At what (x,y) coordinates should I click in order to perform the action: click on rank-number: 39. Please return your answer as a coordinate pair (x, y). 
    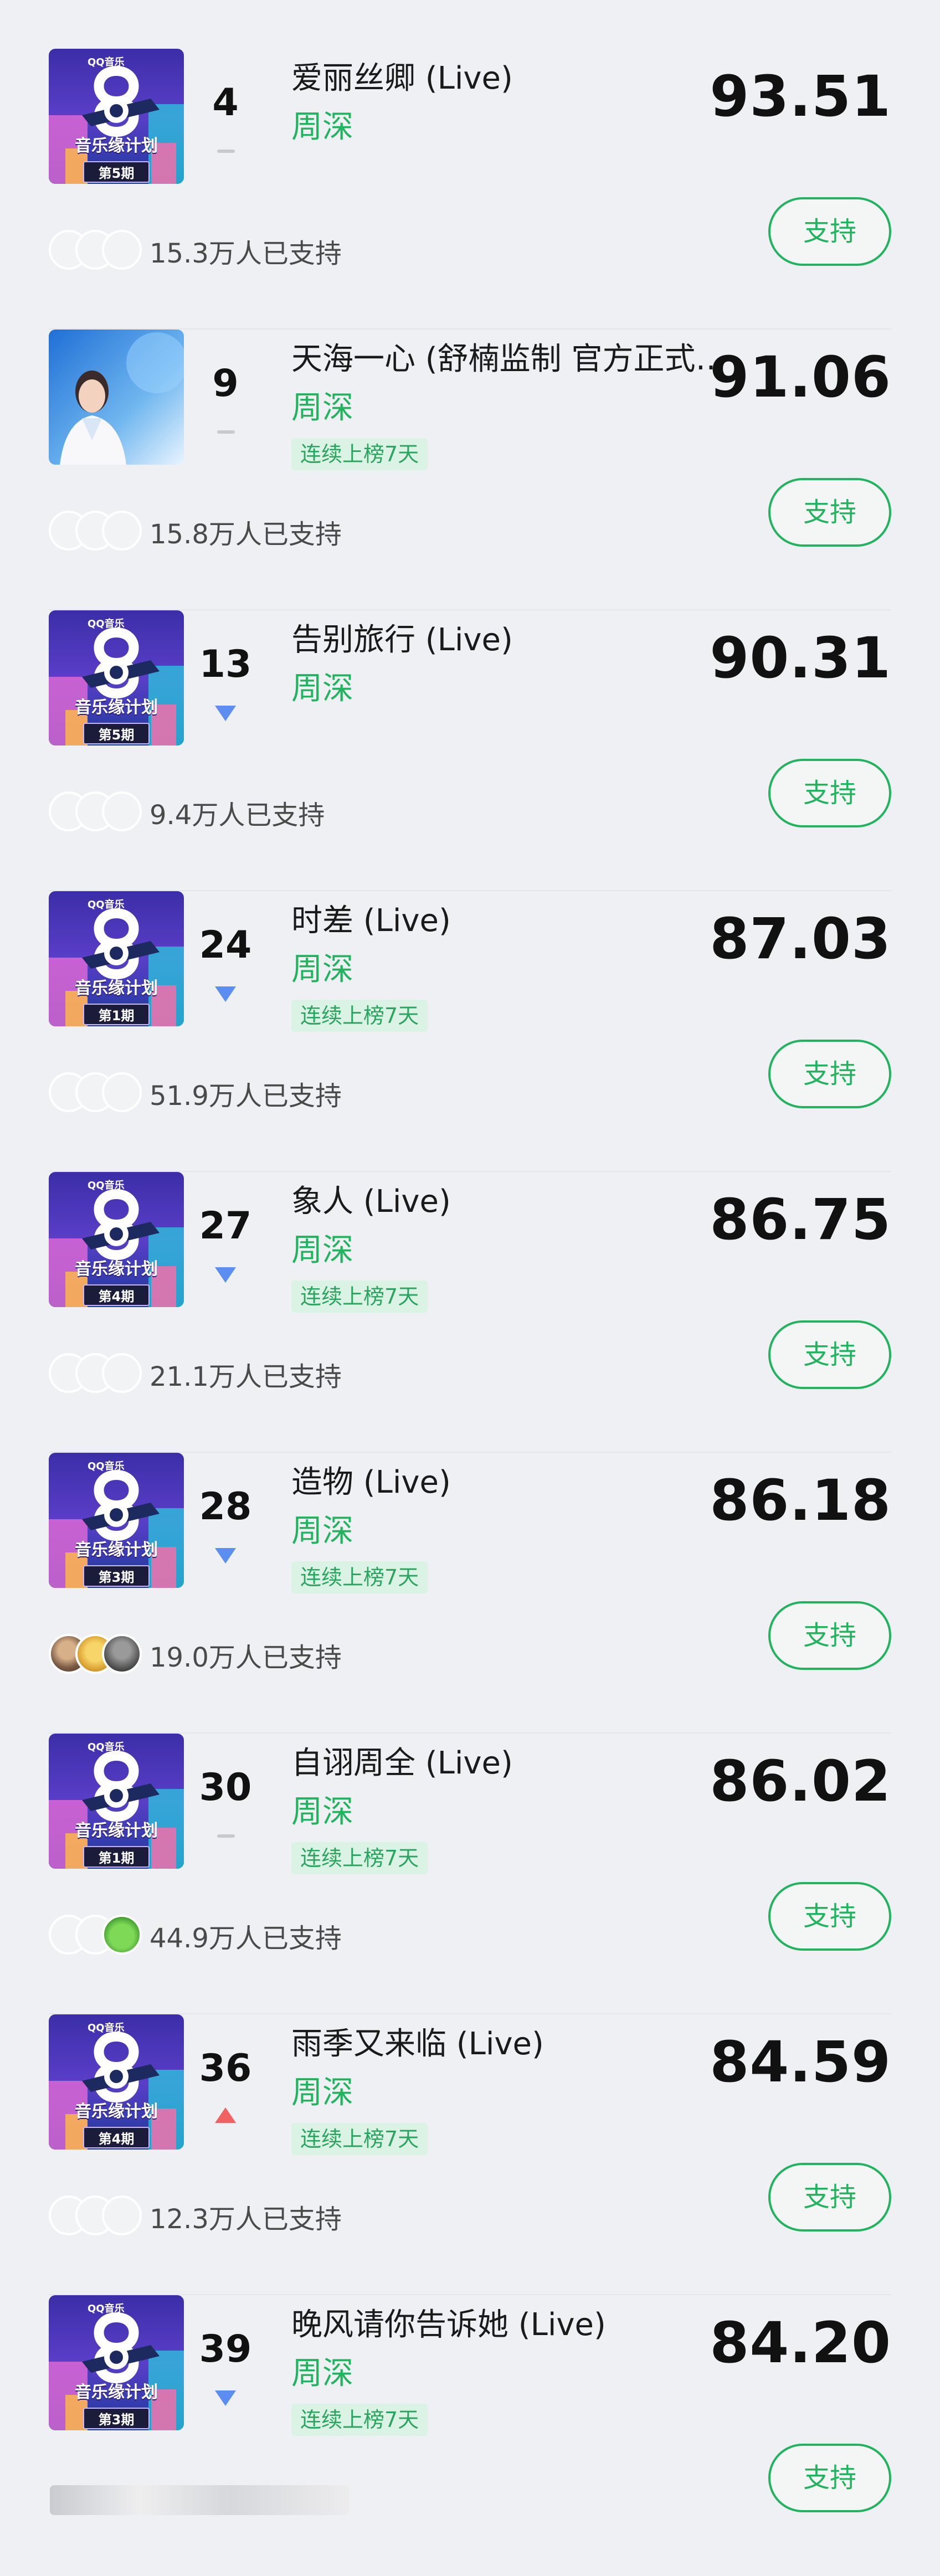
    Looking at the image, I should click on (225, 2349).